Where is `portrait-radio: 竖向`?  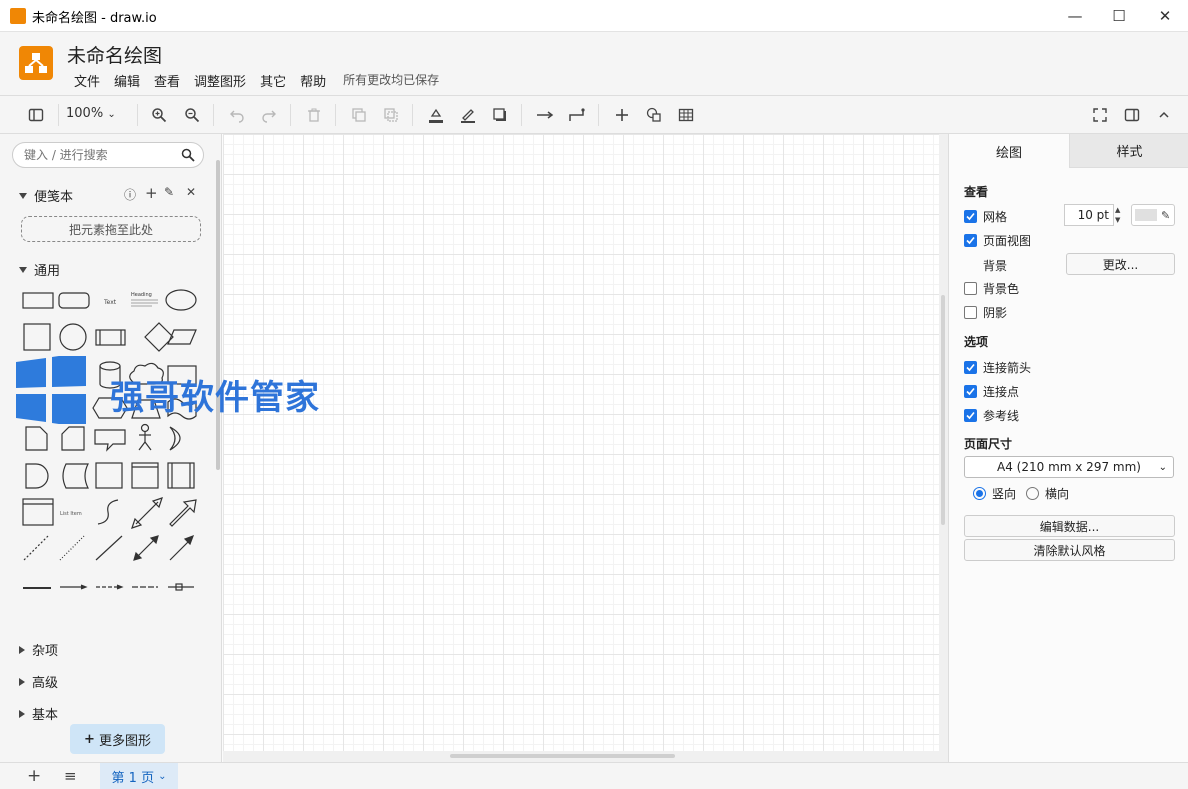 portrait-radio: 竖向 is located at coordinates (994, 493).